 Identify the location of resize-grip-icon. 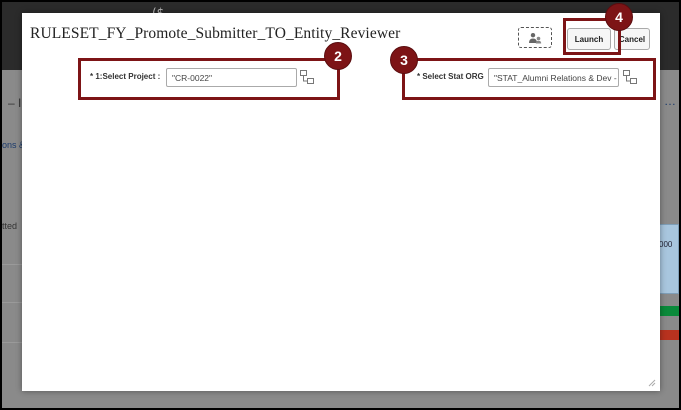
(652, 383).